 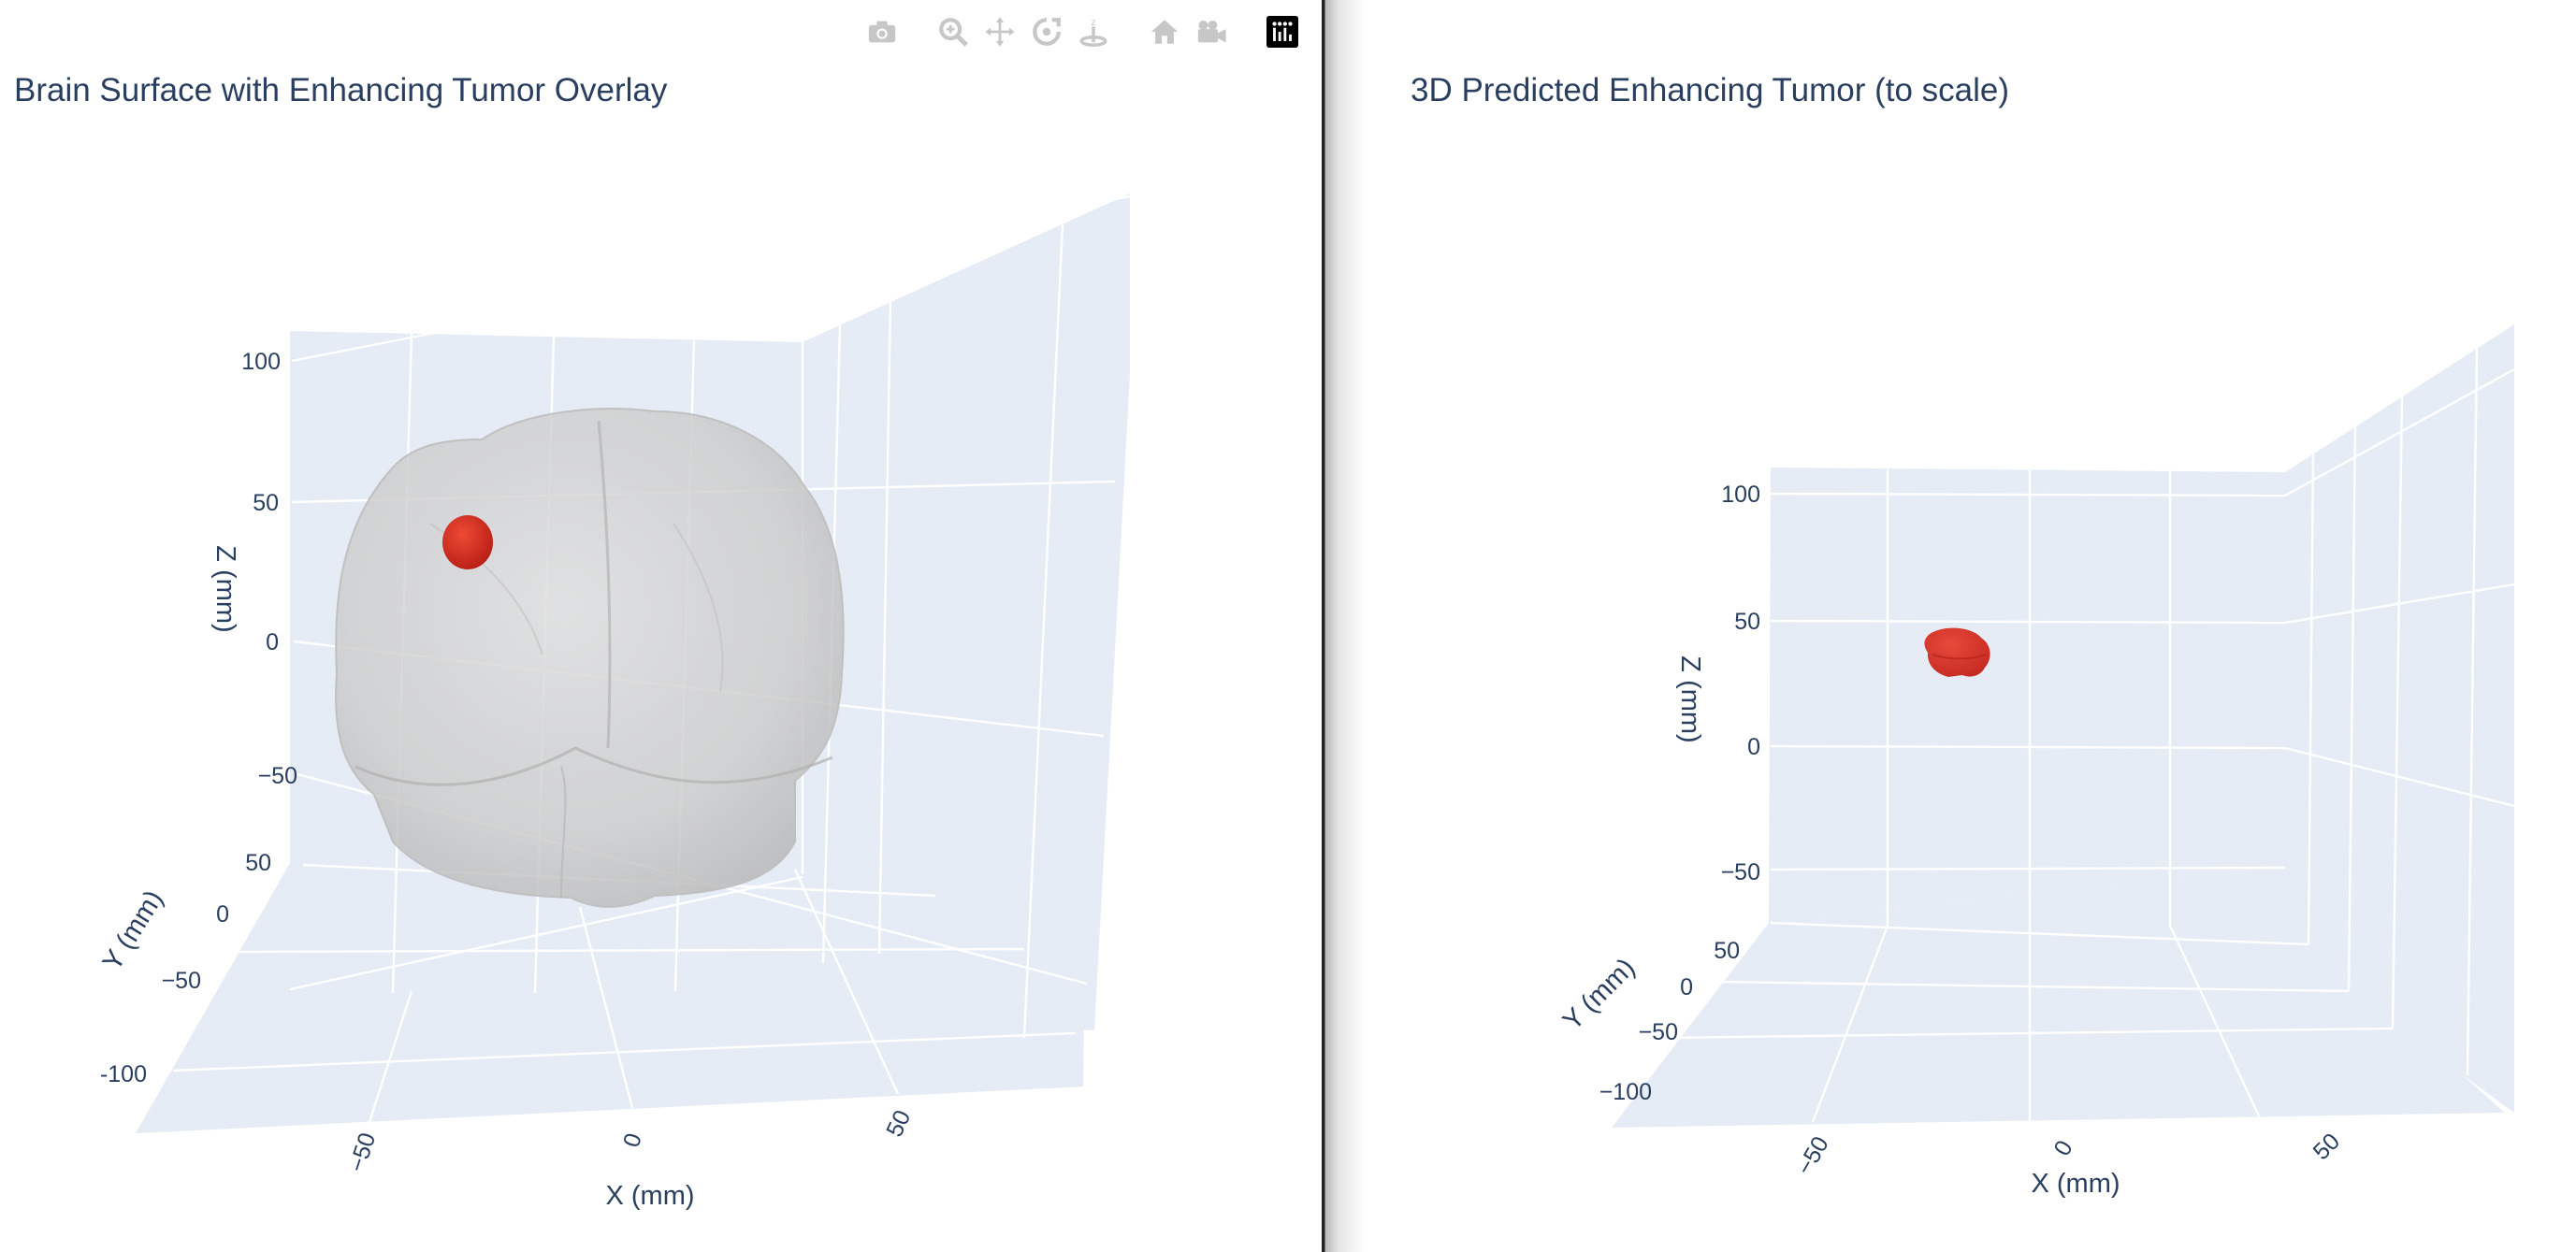 I want to click on turntable-rotation-icon: z, so click(x=1093, y=32).